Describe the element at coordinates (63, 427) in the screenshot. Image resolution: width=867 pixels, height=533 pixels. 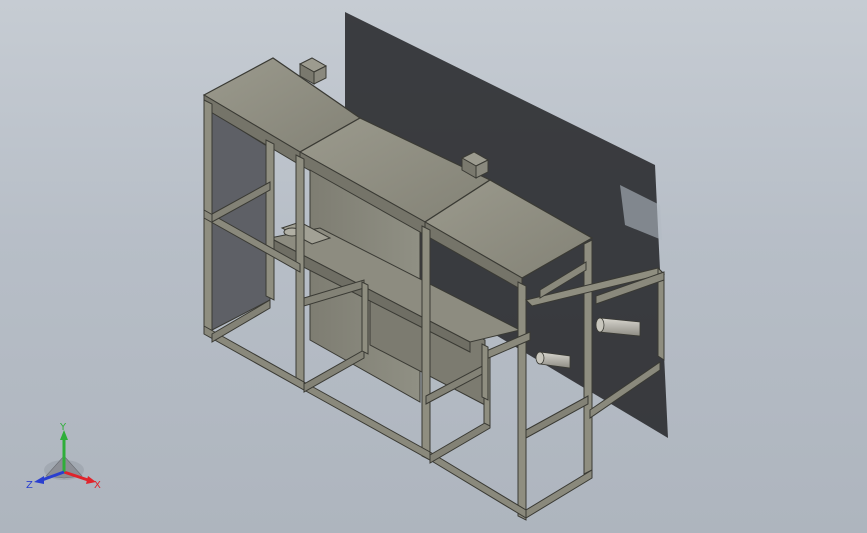
I see `y-axis-label: Y` at that location.